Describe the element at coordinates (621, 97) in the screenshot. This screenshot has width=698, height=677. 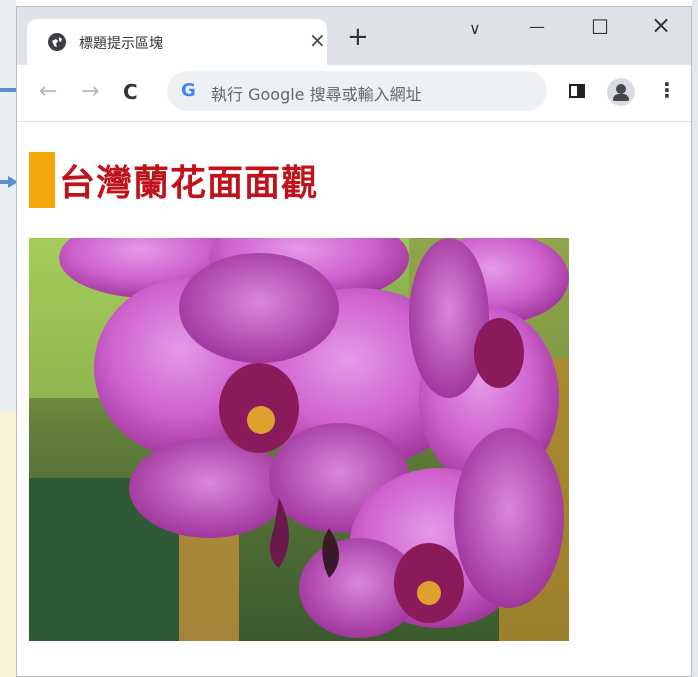
I see `profile-body` at that location.